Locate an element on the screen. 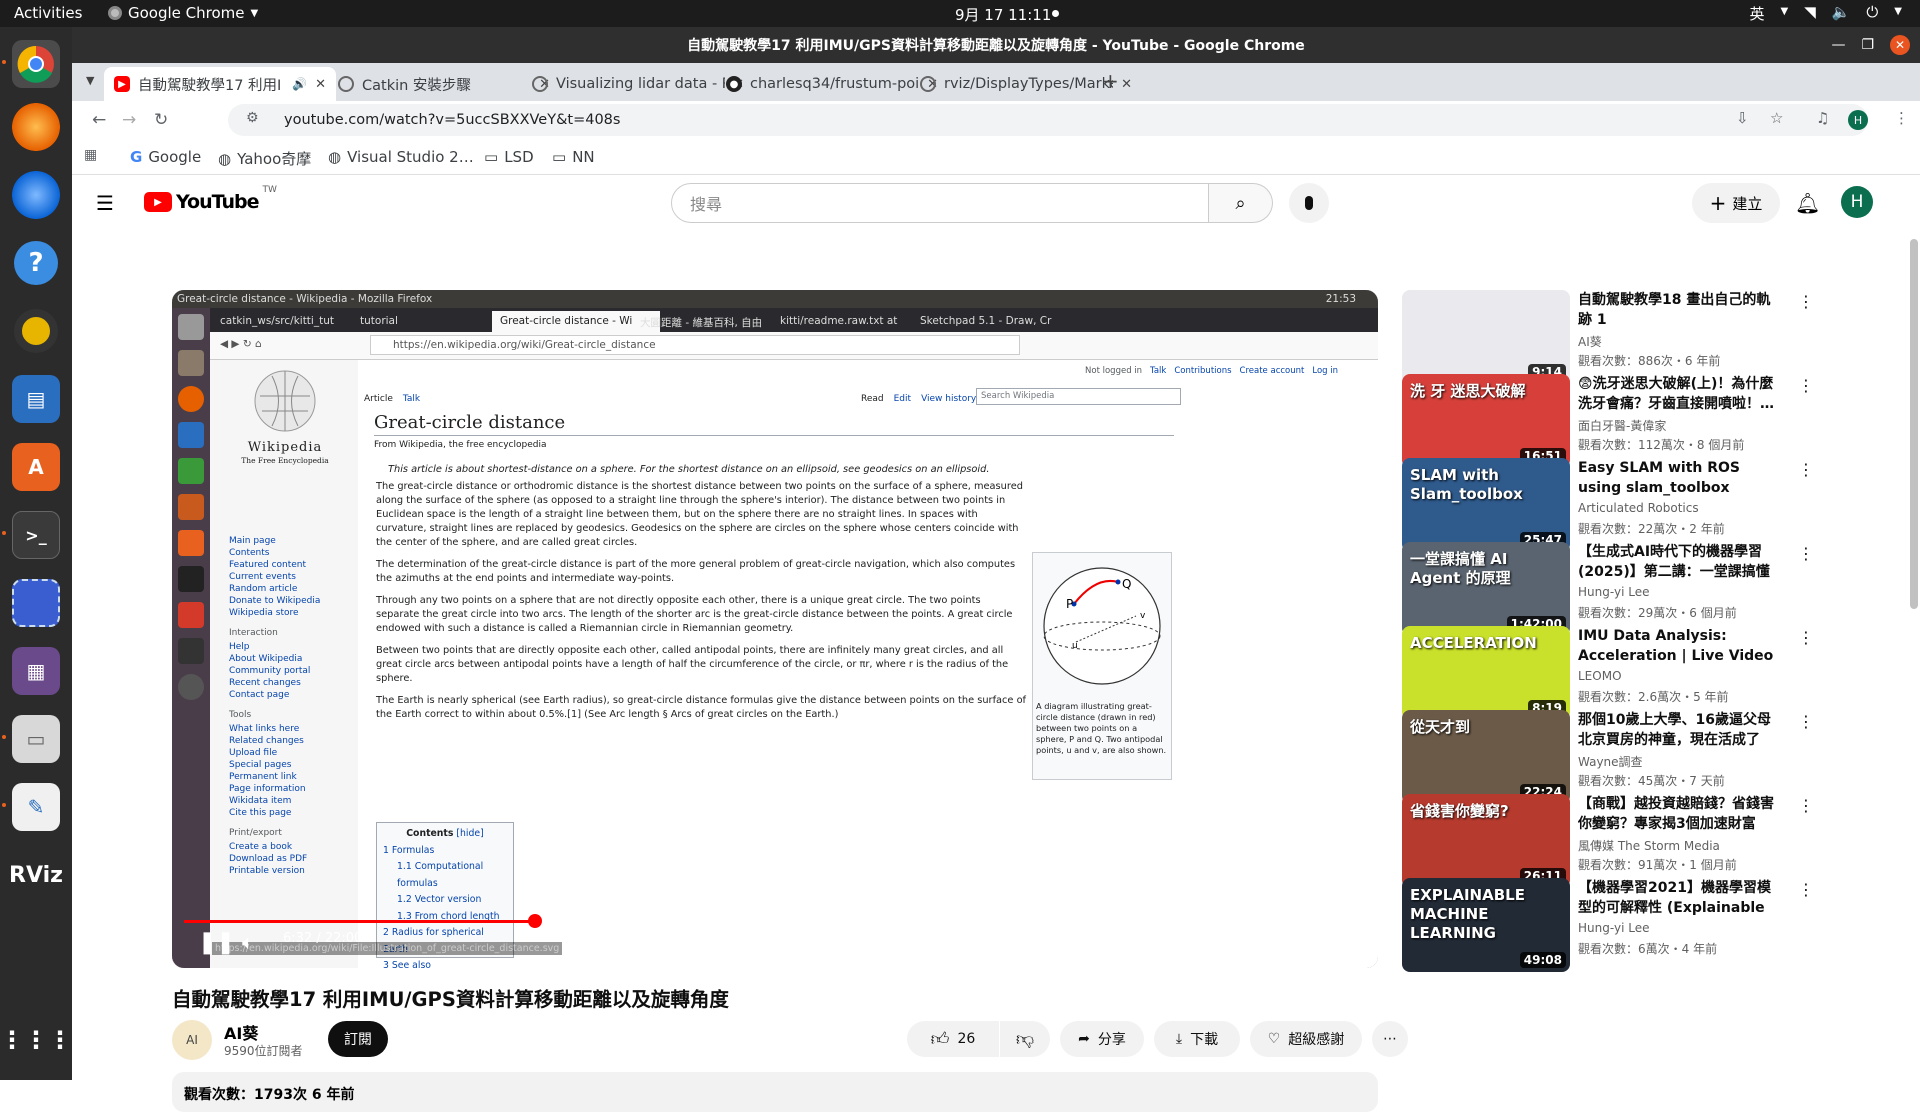 The height and width of the screenshot is (1112, 1920). writer-icon: ▤ is located at coordinates (36, 399).